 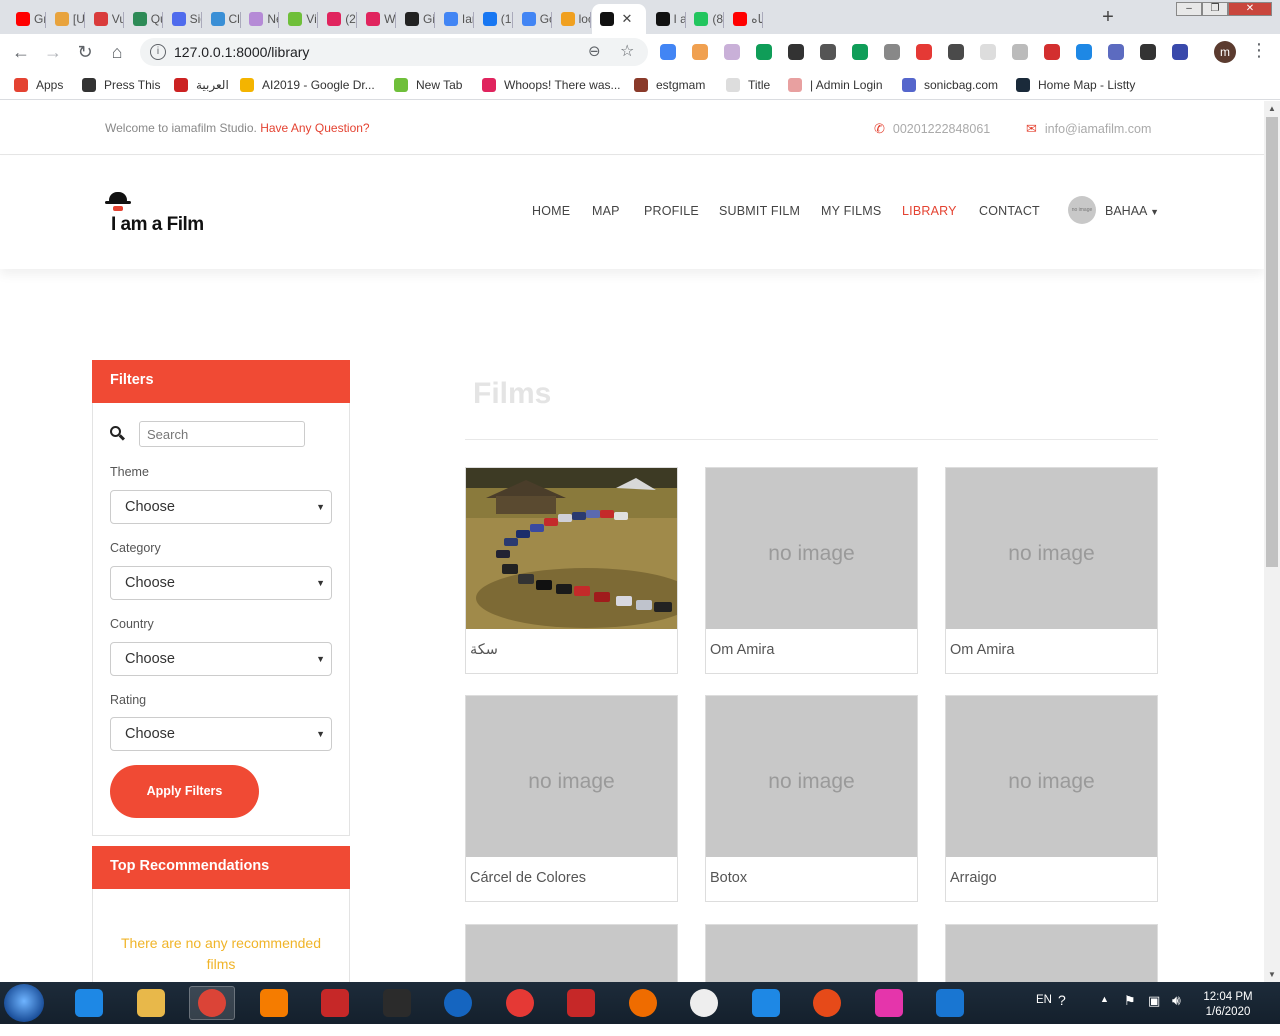 What do you see at coordinates (158, 52) in the screenshot?
I see `site-info-icon: i` at bounding box center [158, 52].